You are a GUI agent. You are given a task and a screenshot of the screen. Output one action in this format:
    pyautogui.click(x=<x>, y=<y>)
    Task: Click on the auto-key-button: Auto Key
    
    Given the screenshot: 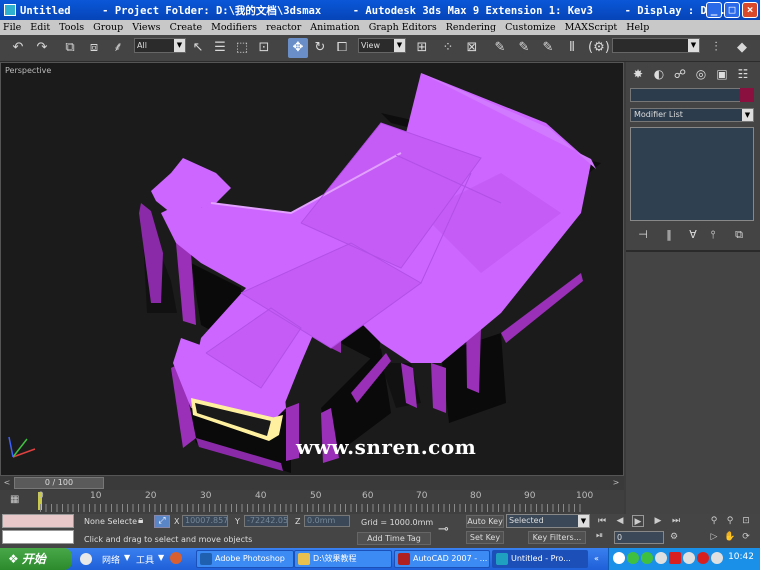 What is the action you would take?
    pyautogui.click(x=485, y=521)
    